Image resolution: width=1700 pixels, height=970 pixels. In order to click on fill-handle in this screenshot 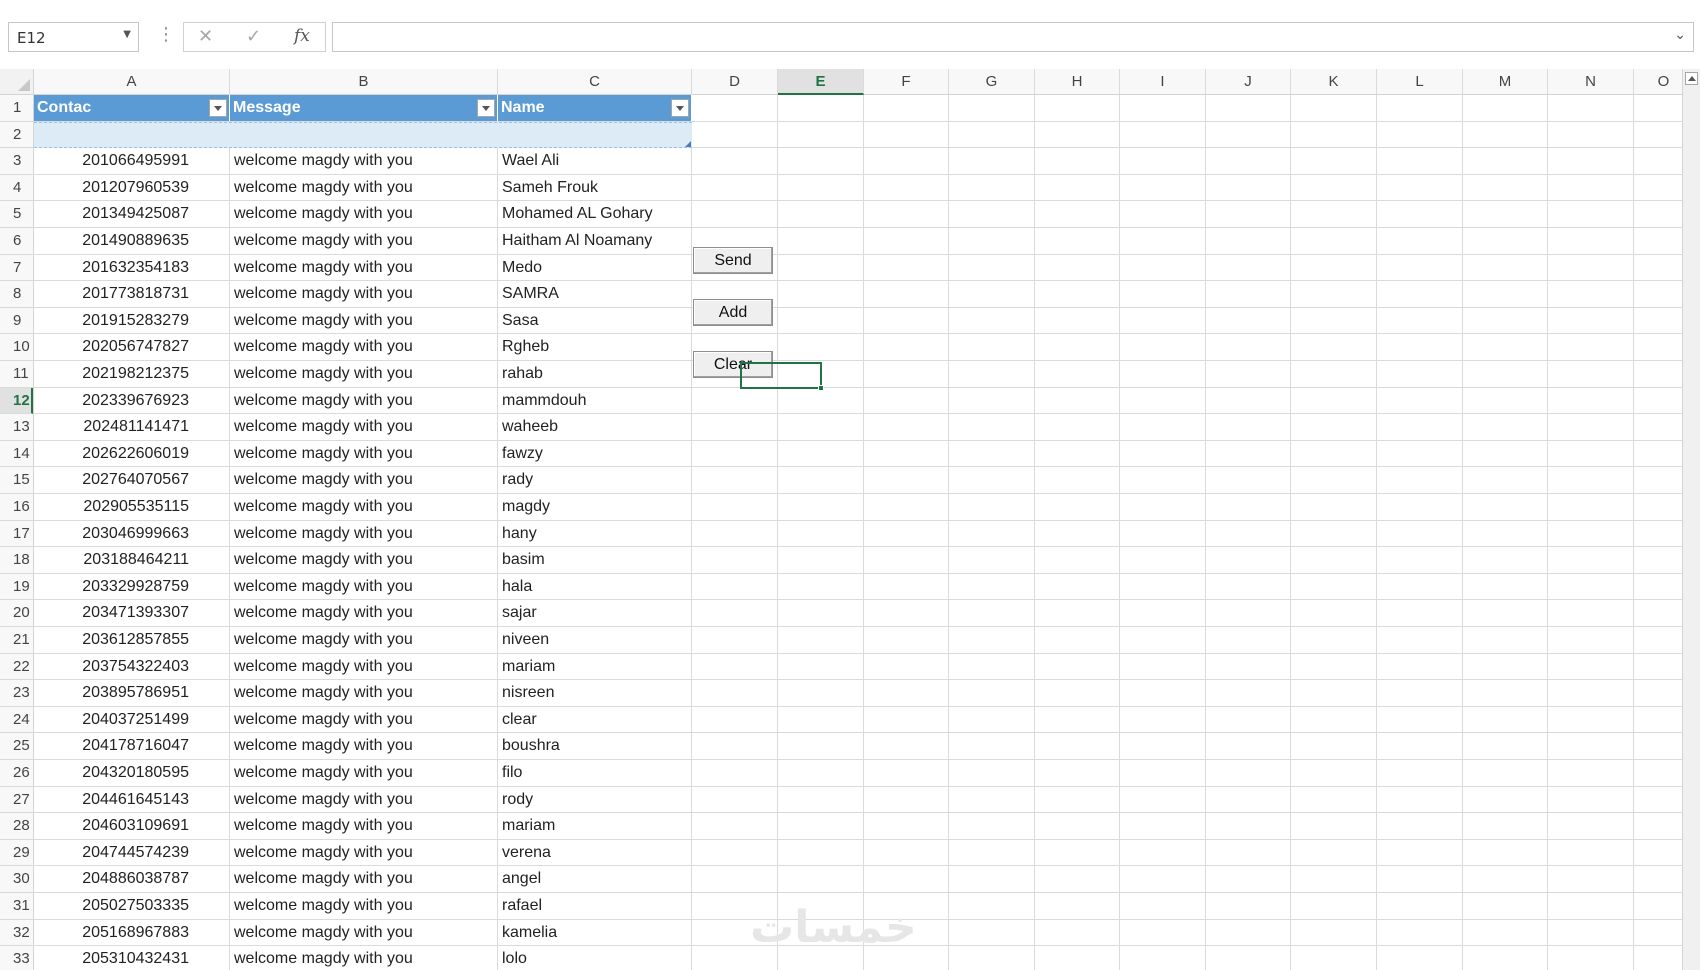, I will do `click(821, 388)`.